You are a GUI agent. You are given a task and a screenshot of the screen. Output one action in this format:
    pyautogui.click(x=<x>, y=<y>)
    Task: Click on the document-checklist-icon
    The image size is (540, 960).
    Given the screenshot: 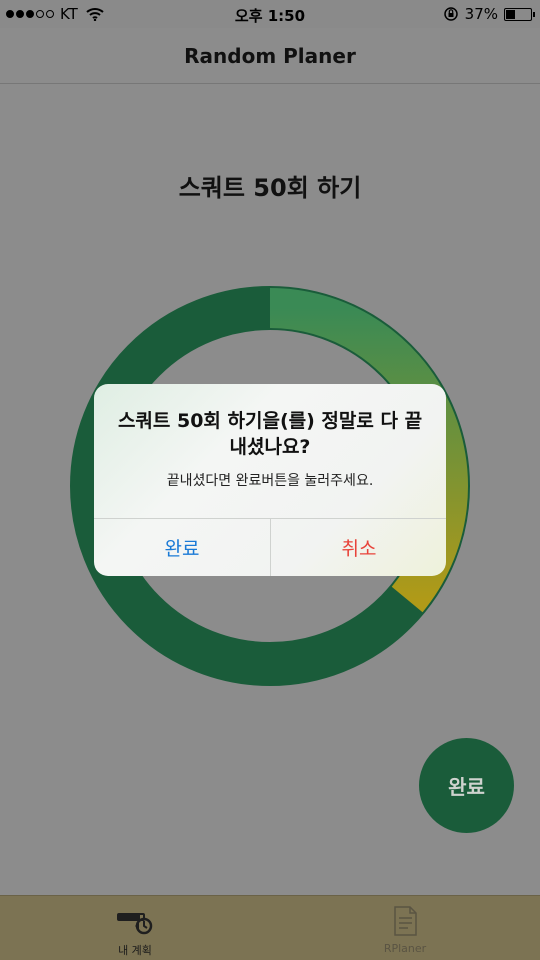 What is the action you would take?
    pyautogui.click(x=405, y=921)
    